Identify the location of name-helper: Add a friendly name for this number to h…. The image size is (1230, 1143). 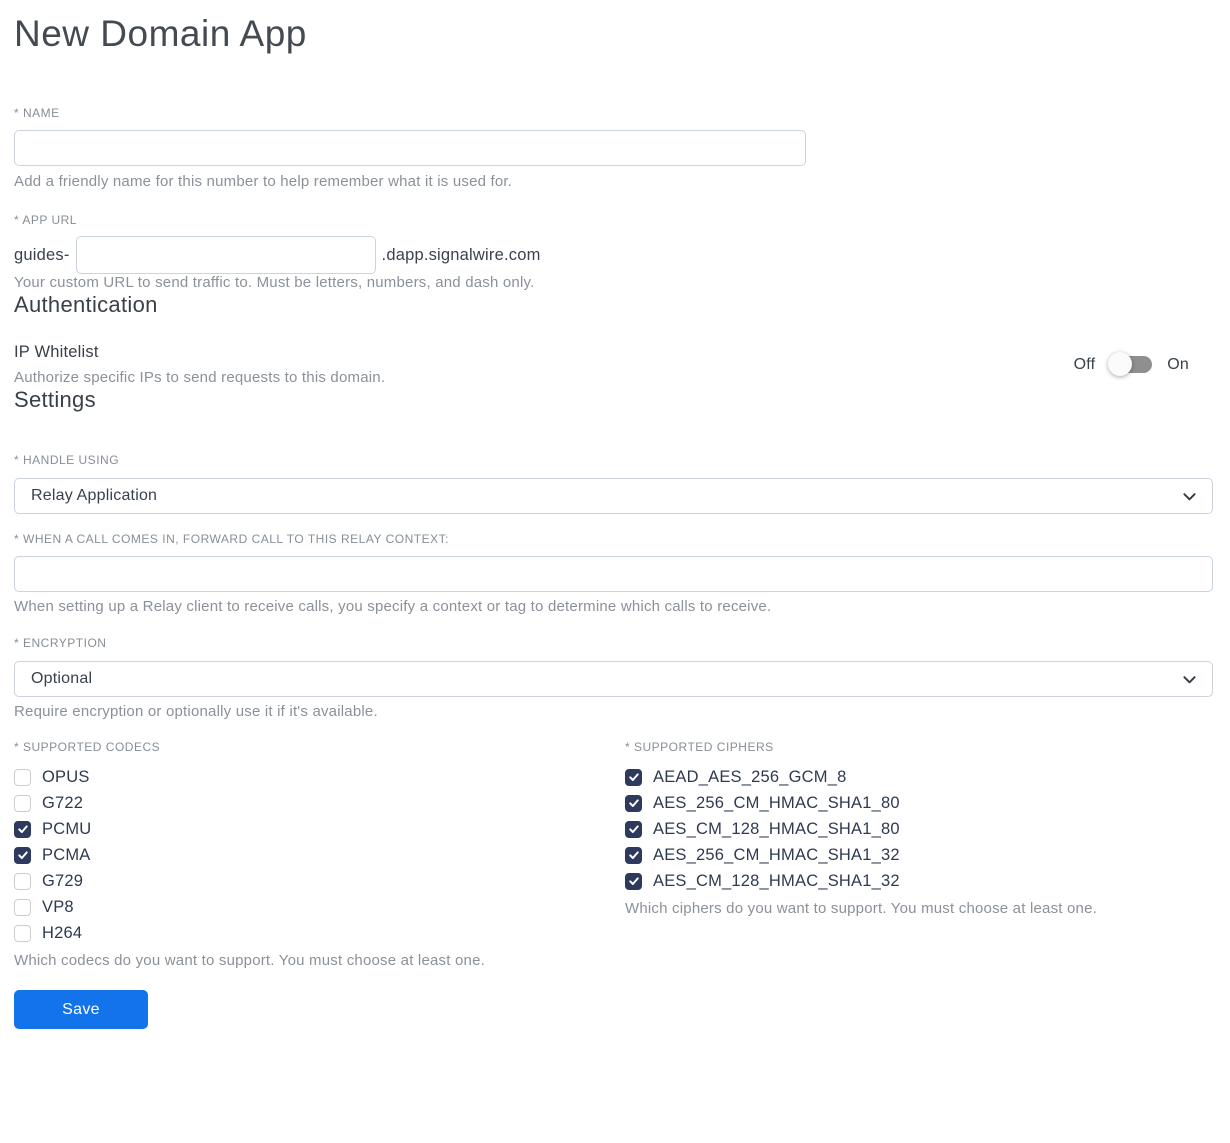
(263, 181).